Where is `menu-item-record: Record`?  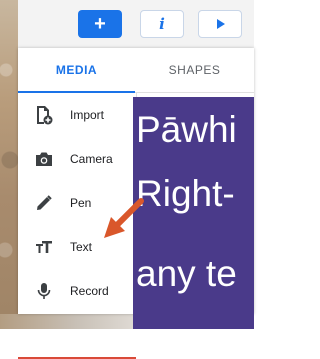 menu-item-record: Record is located at coordinates (77, 291).